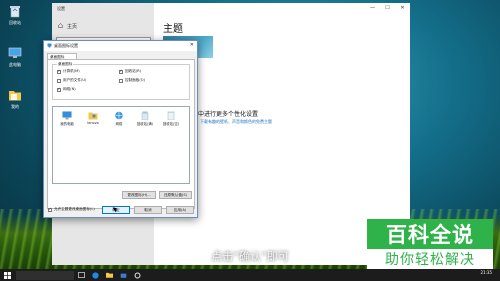 Image resolution: width=500 pixels, height=281 pixels. I want to click on icon-list: 我的电脑 lenovo 网络 回收站(满) 回收站(空), so click(121, 145).